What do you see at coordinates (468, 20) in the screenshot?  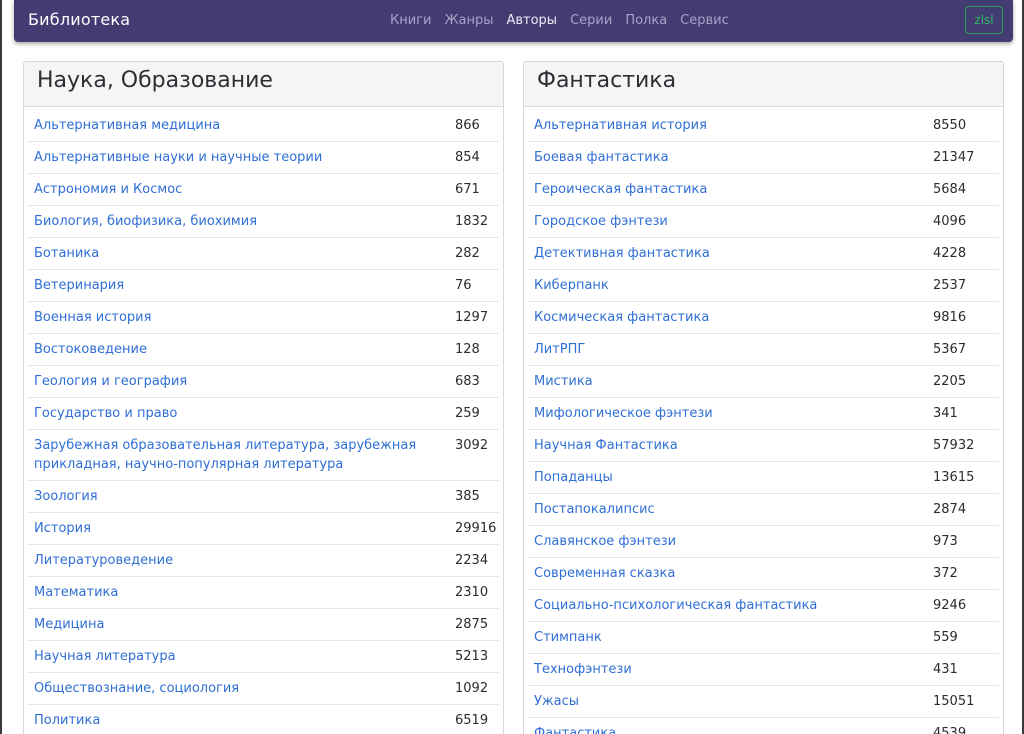 I see `nav-link-genres: Жанры` at bounding box center [468, 20].